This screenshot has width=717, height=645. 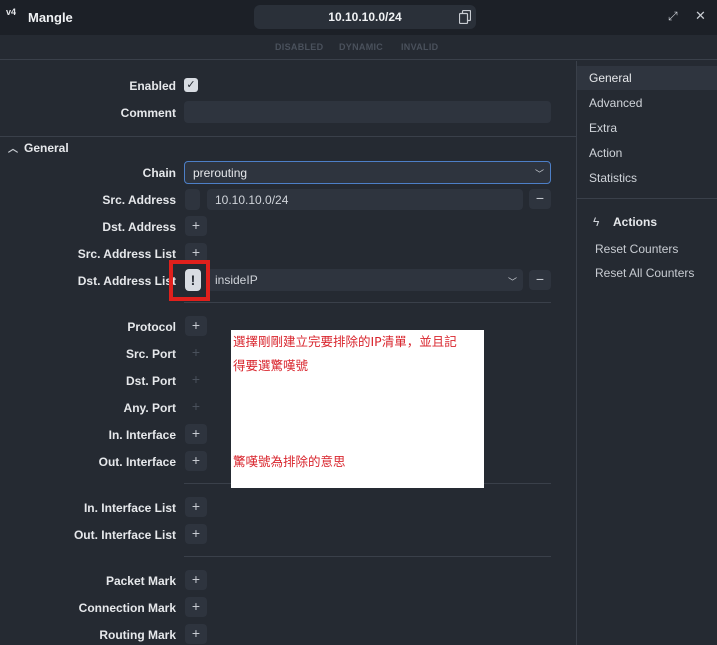 What do you see at coordinates (196, 507) in the screenshot?
I see `in-interface-list-add-button: +` at bounding box center [196, 507].